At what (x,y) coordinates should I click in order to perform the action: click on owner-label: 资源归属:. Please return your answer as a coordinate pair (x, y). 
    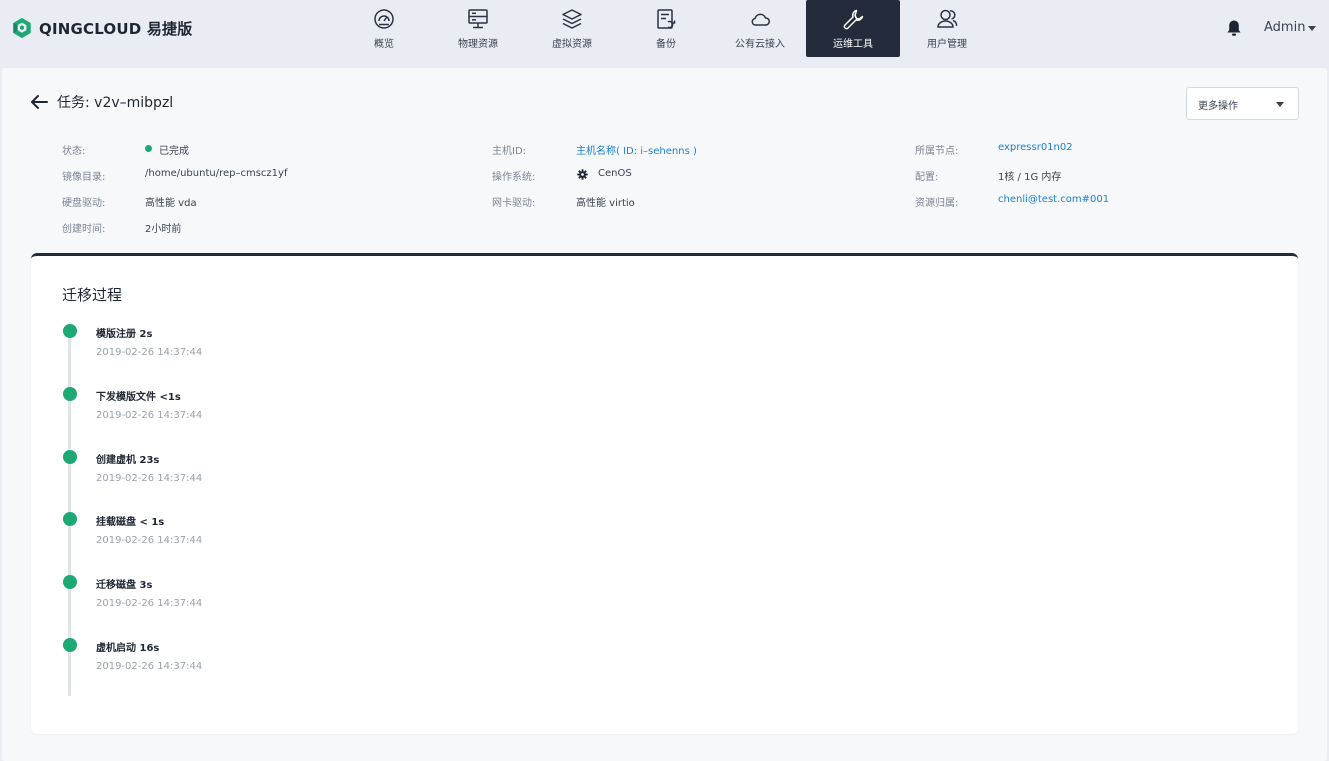
    Looking at the image, I should click on (937, 203).